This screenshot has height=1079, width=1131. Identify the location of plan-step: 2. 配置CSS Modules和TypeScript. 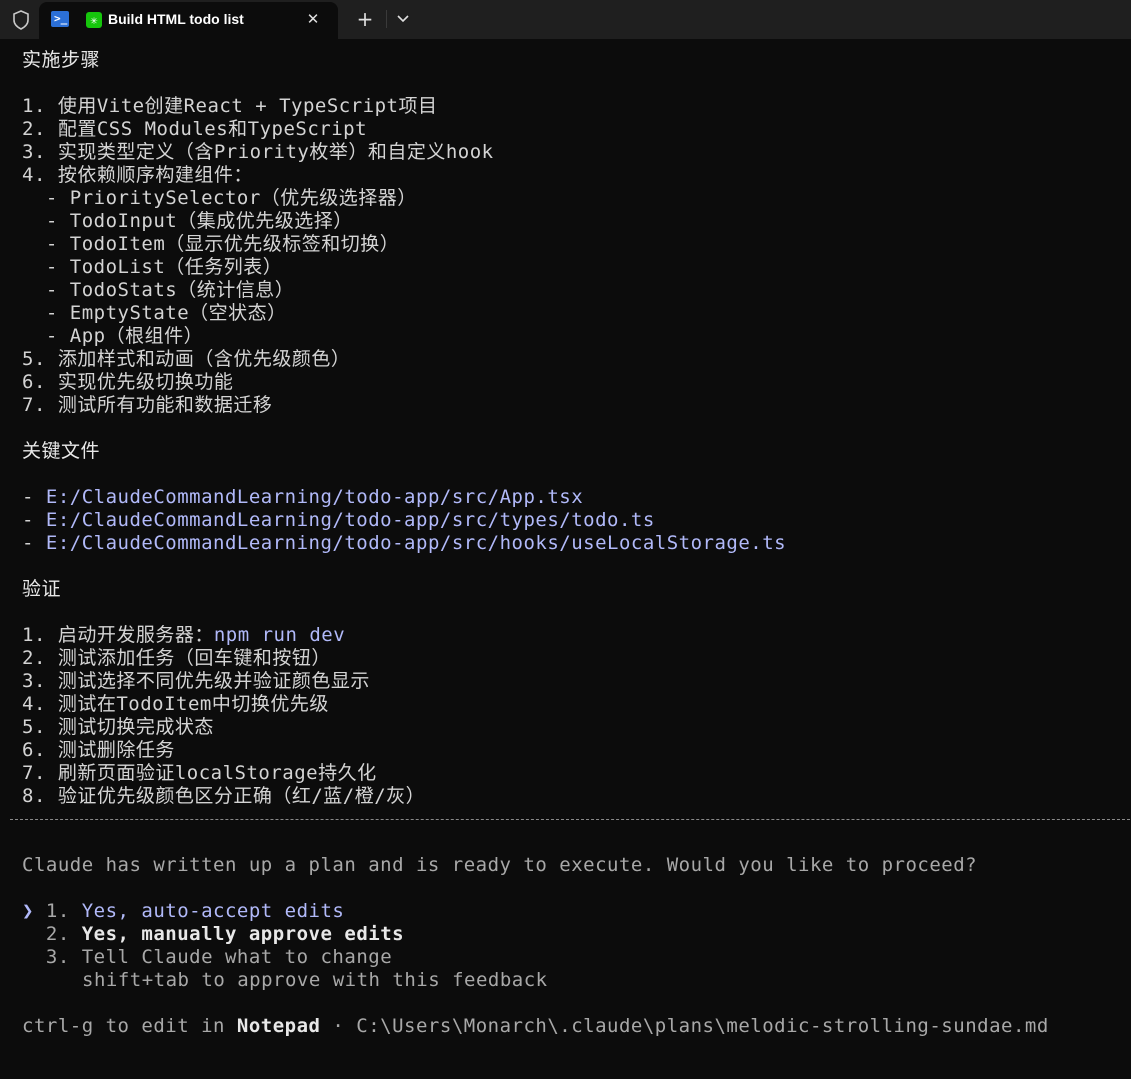
(195, 129).